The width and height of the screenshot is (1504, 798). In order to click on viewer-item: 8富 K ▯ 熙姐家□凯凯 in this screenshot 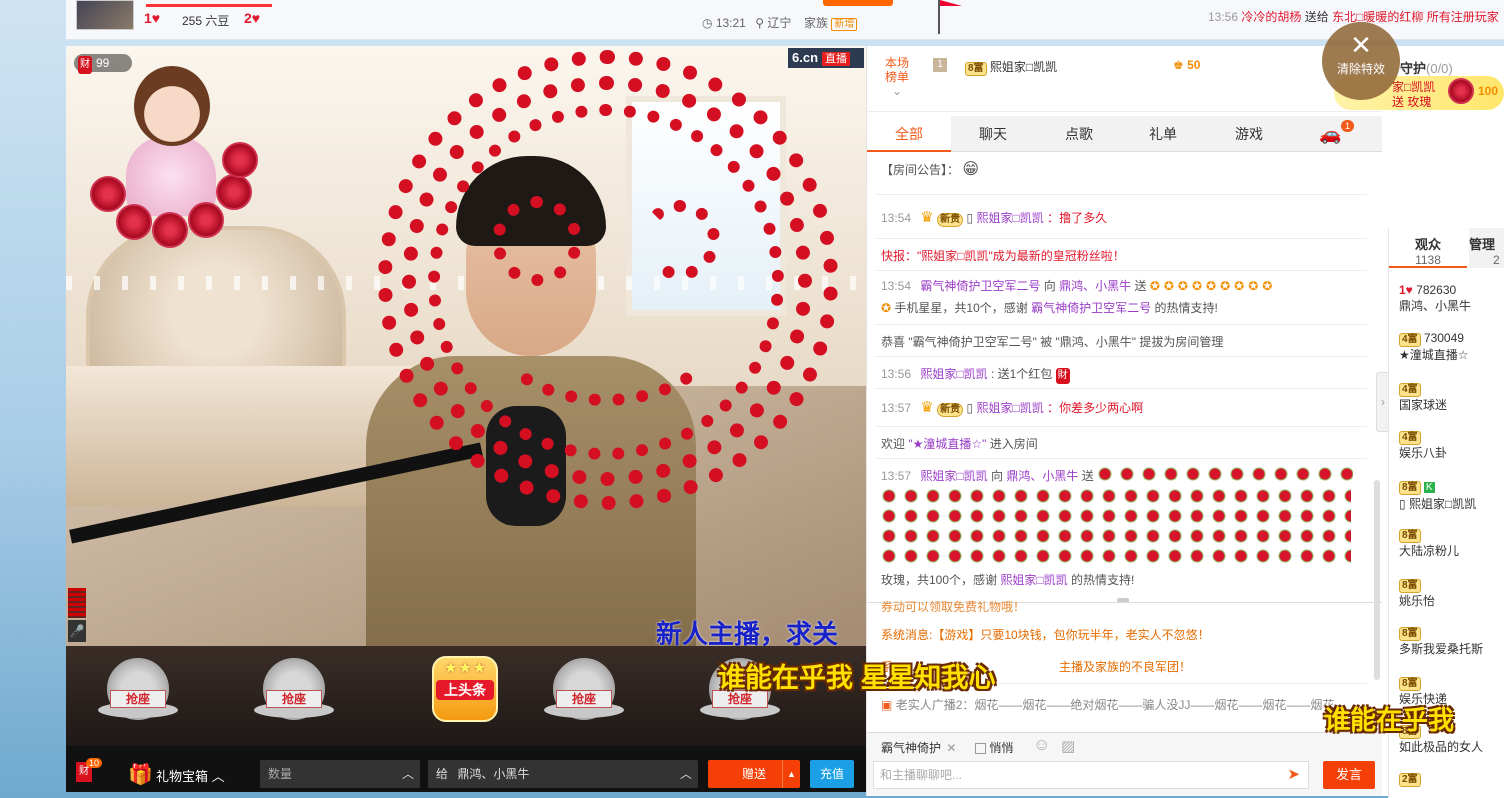, I will do `click(1437, 495)`.